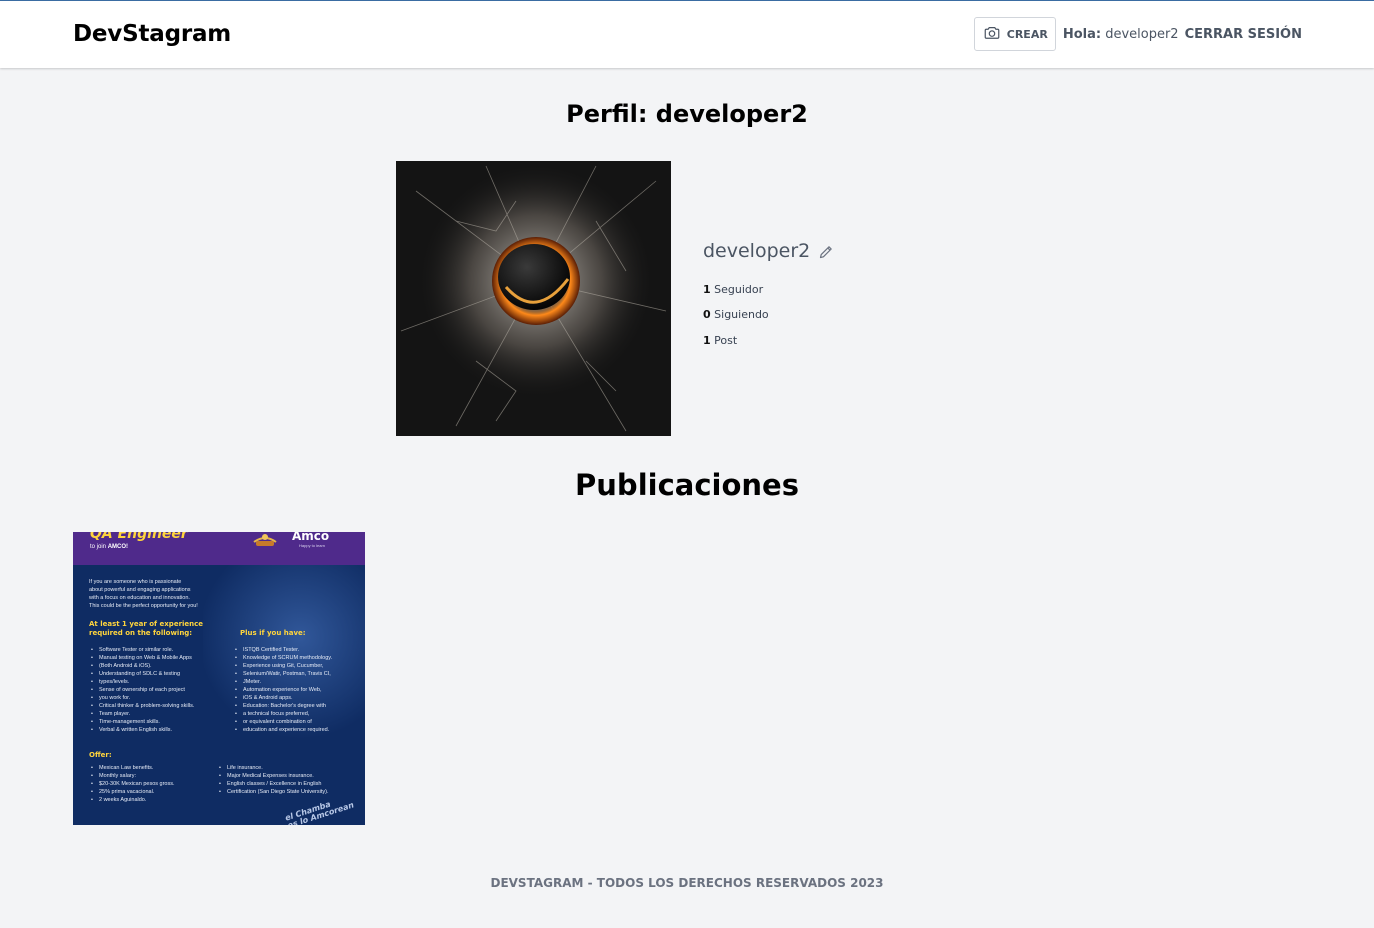  Describe the element at coordinates (687, 485) in the screenshot. I see `posts-section-title: Publicaciones` at that location.